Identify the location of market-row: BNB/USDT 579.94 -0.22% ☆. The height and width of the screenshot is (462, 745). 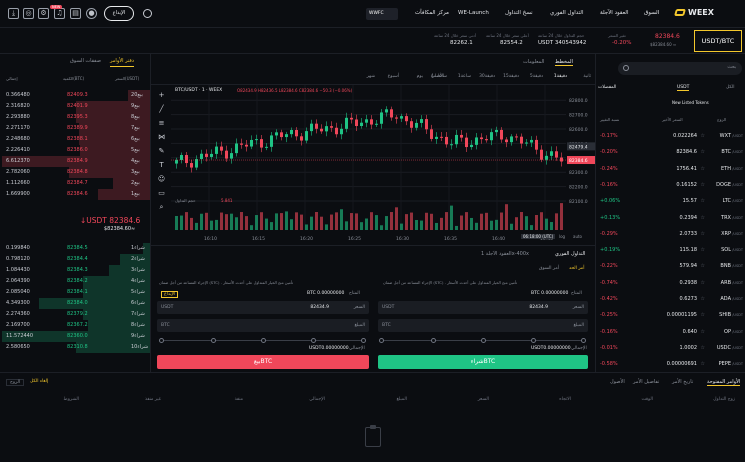
(670, 266).